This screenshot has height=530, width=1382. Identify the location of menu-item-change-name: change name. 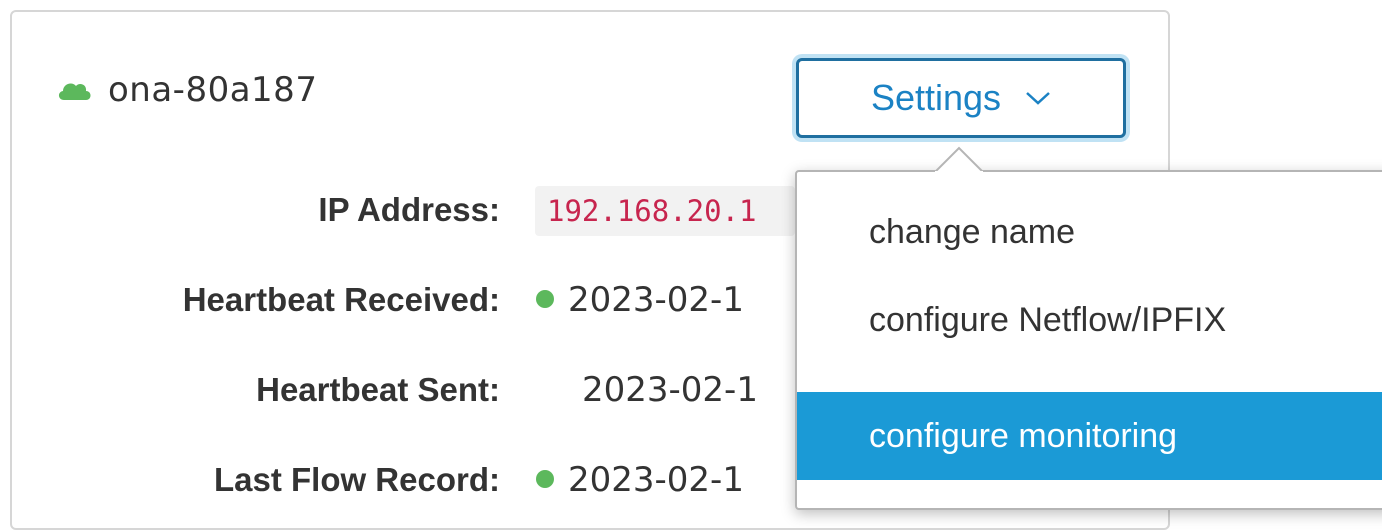
(1089, 232).